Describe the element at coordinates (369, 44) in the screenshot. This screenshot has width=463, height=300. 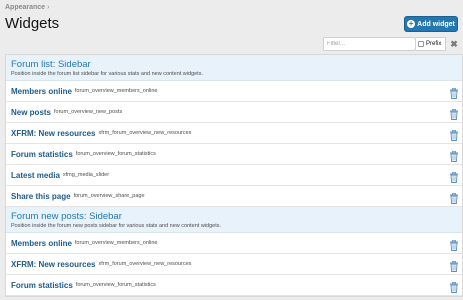
I see `filter-input` at that location.